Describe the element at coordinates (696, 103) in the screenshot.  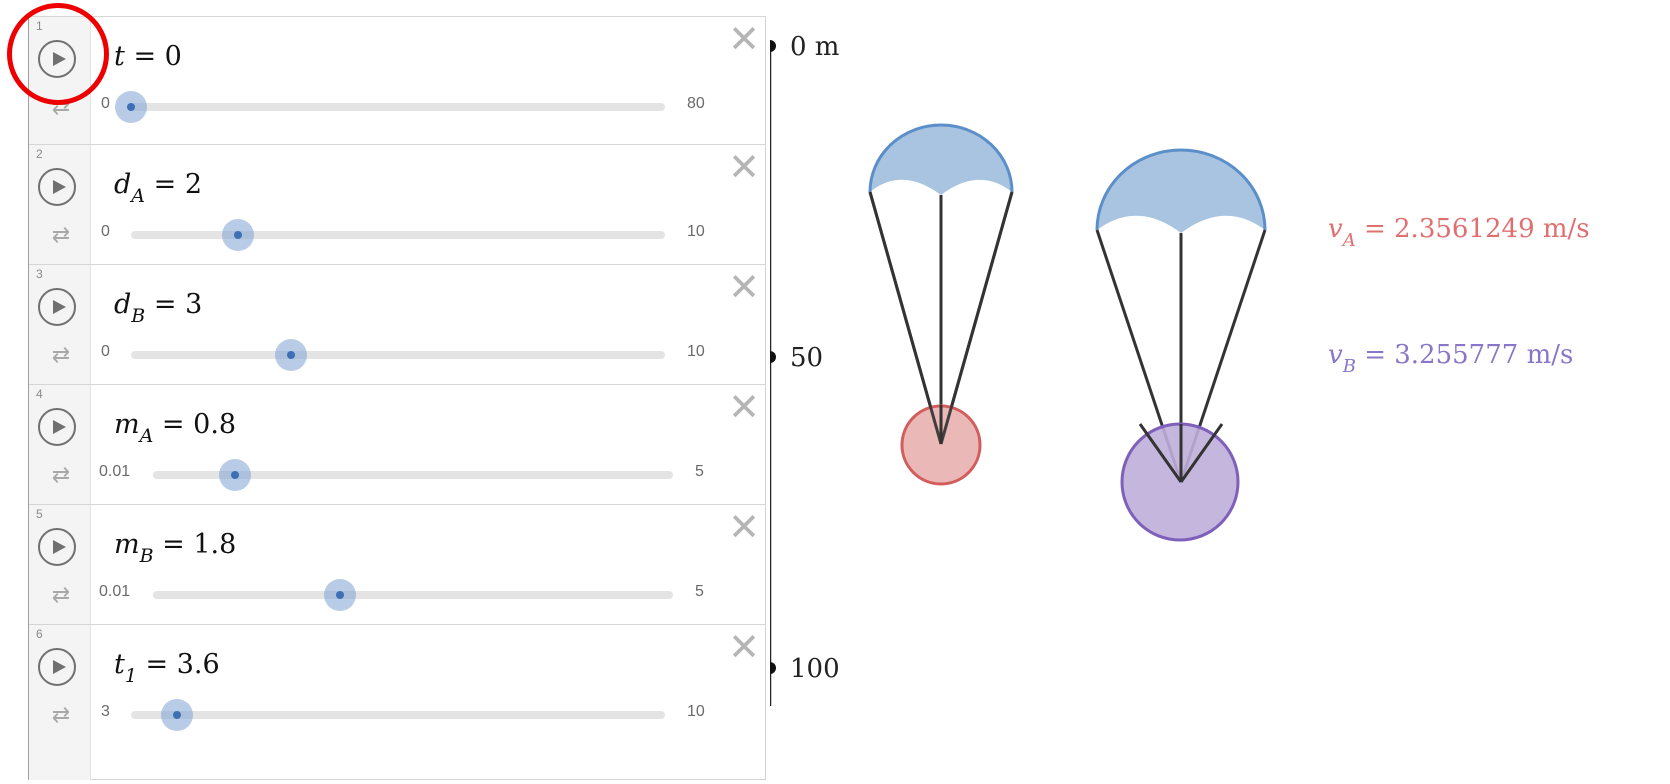
I see `slider-max: 80` at that location.